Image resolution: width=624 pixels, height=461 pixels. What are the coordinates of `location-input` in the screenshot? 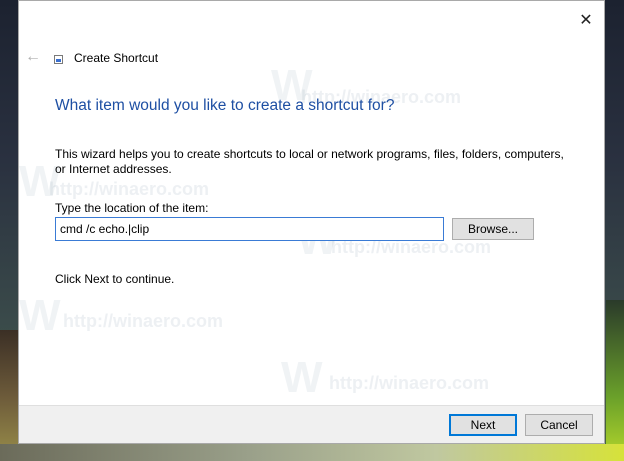 It's located at (249, 229).